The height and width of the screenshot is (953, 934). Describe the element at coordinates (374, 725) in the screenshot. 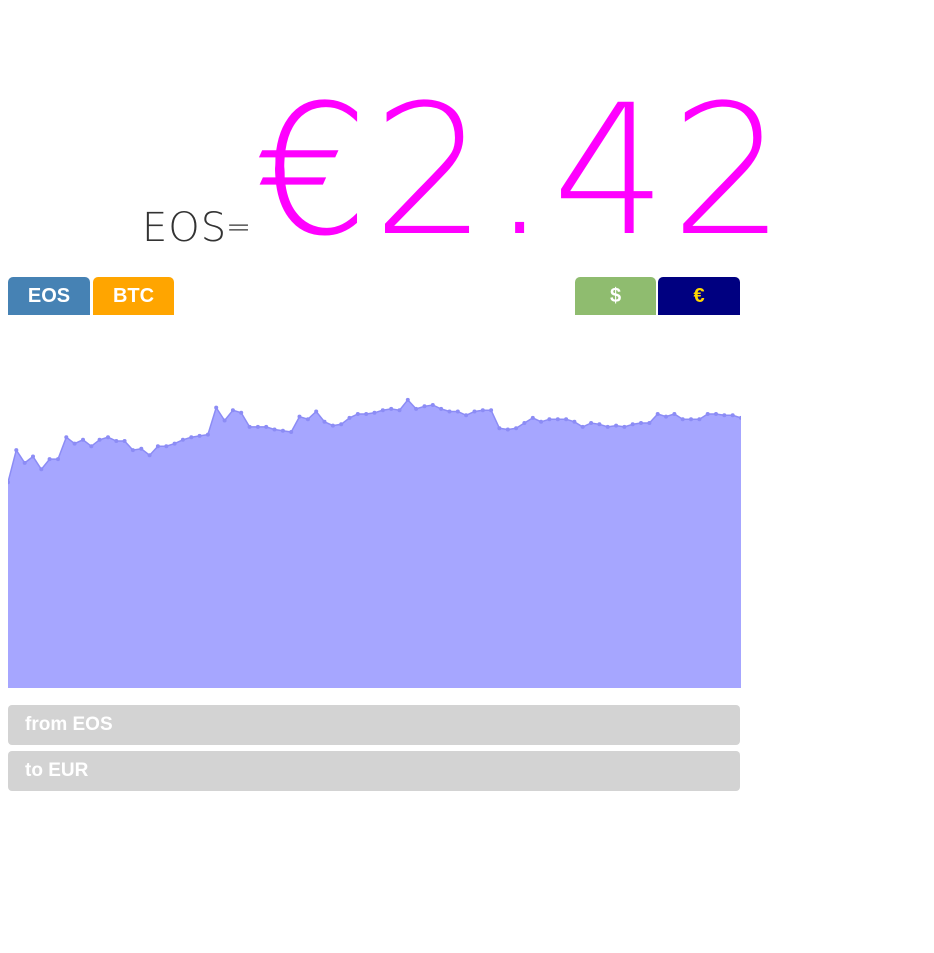

I see `from-currency-field: from EOS` at that location.